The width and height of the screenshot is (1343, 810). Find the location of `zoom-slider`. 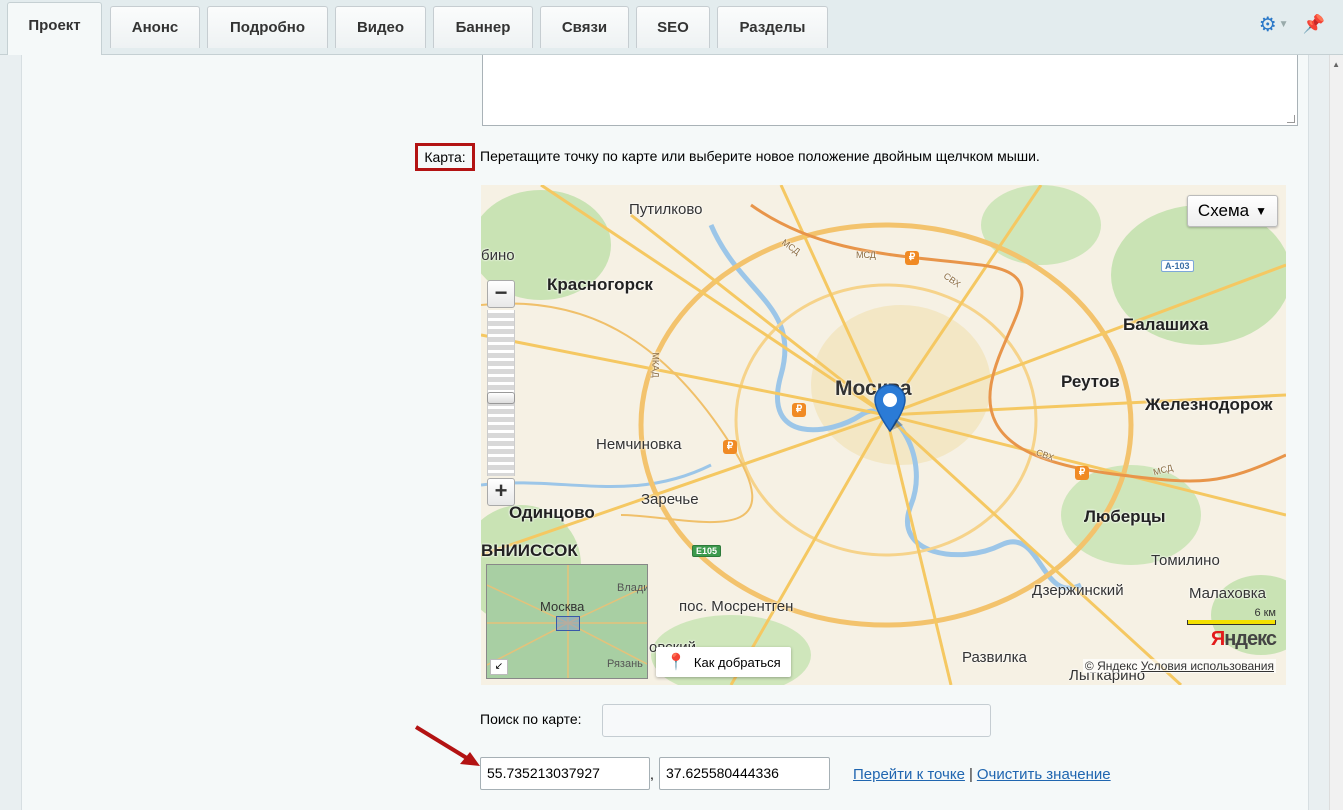

zoom-slider is located at coordinates (501, 393).